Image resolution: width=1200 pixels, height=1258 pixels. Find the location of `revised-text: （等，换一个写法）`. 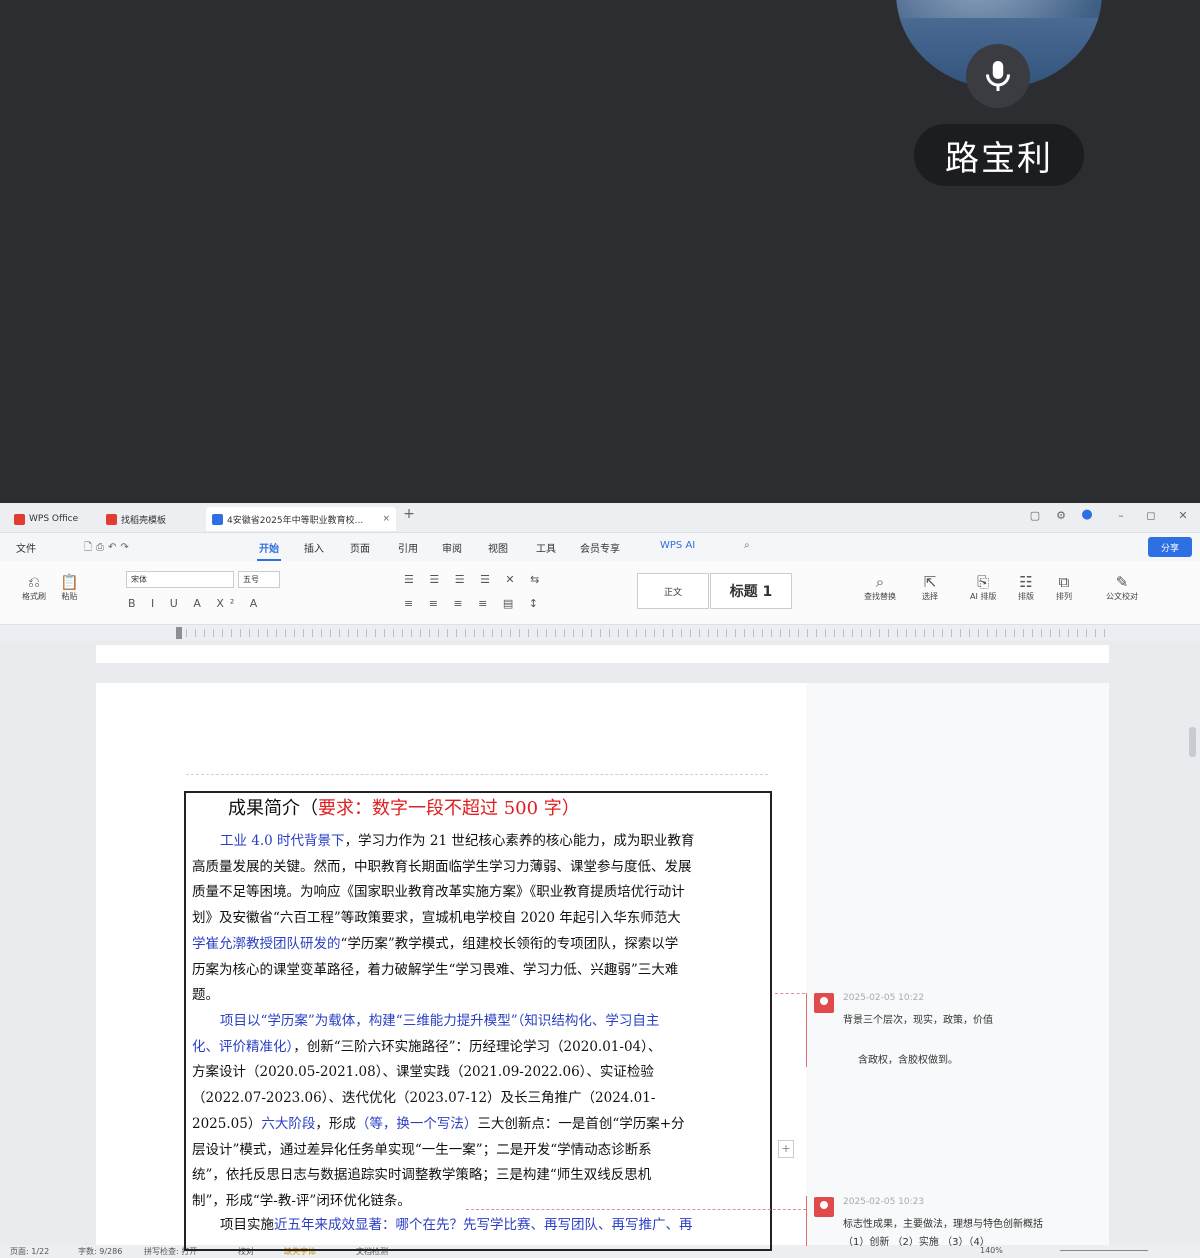

revised-text: （等，换一个写法） is located at coordinates (416, 1123).